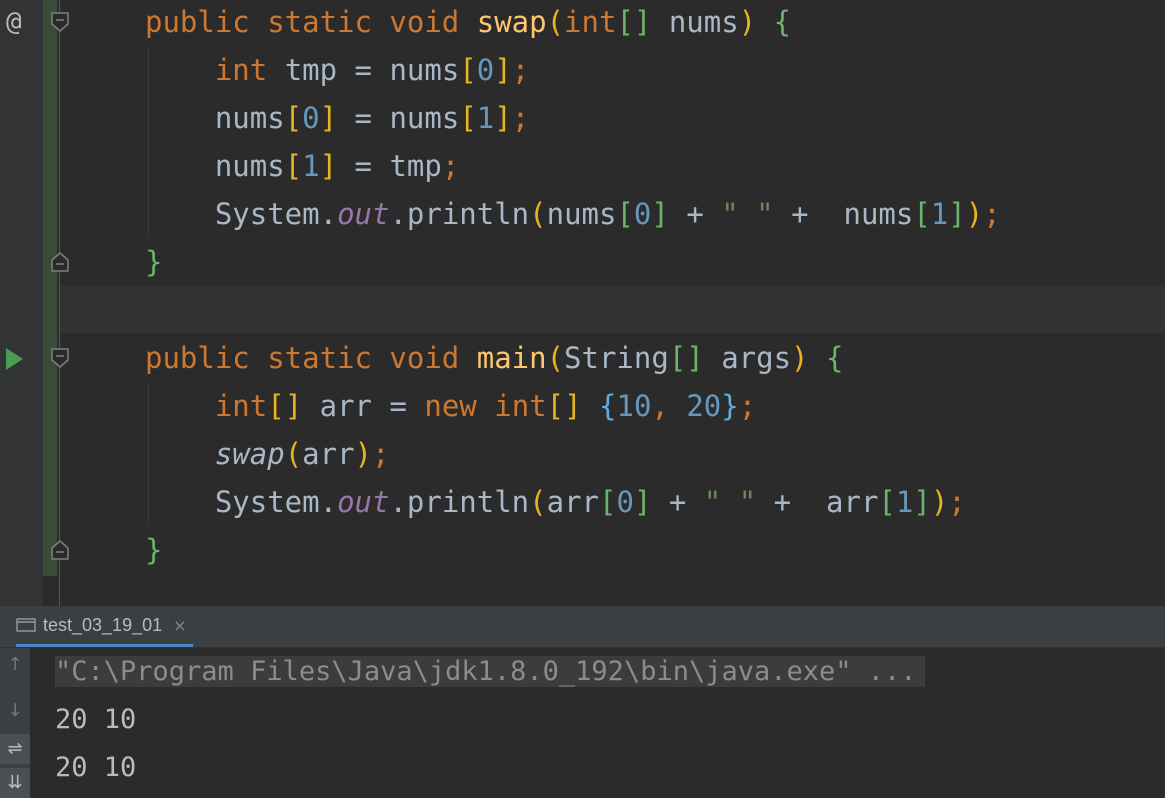 The height and width of the screenshot is (798, 1165). What do you see at coordinates (14, 22) in the screenshot?
I see `override-at-icon: @` at bounding box center [14, 22].